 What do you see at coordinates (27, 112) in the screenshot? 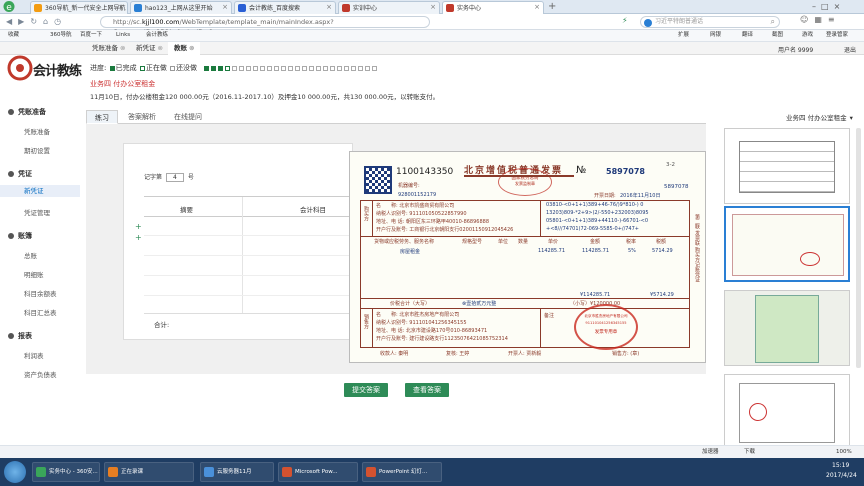
I see `sidebar-group-prep: 凭账准备` at bounding box center [27, 112].